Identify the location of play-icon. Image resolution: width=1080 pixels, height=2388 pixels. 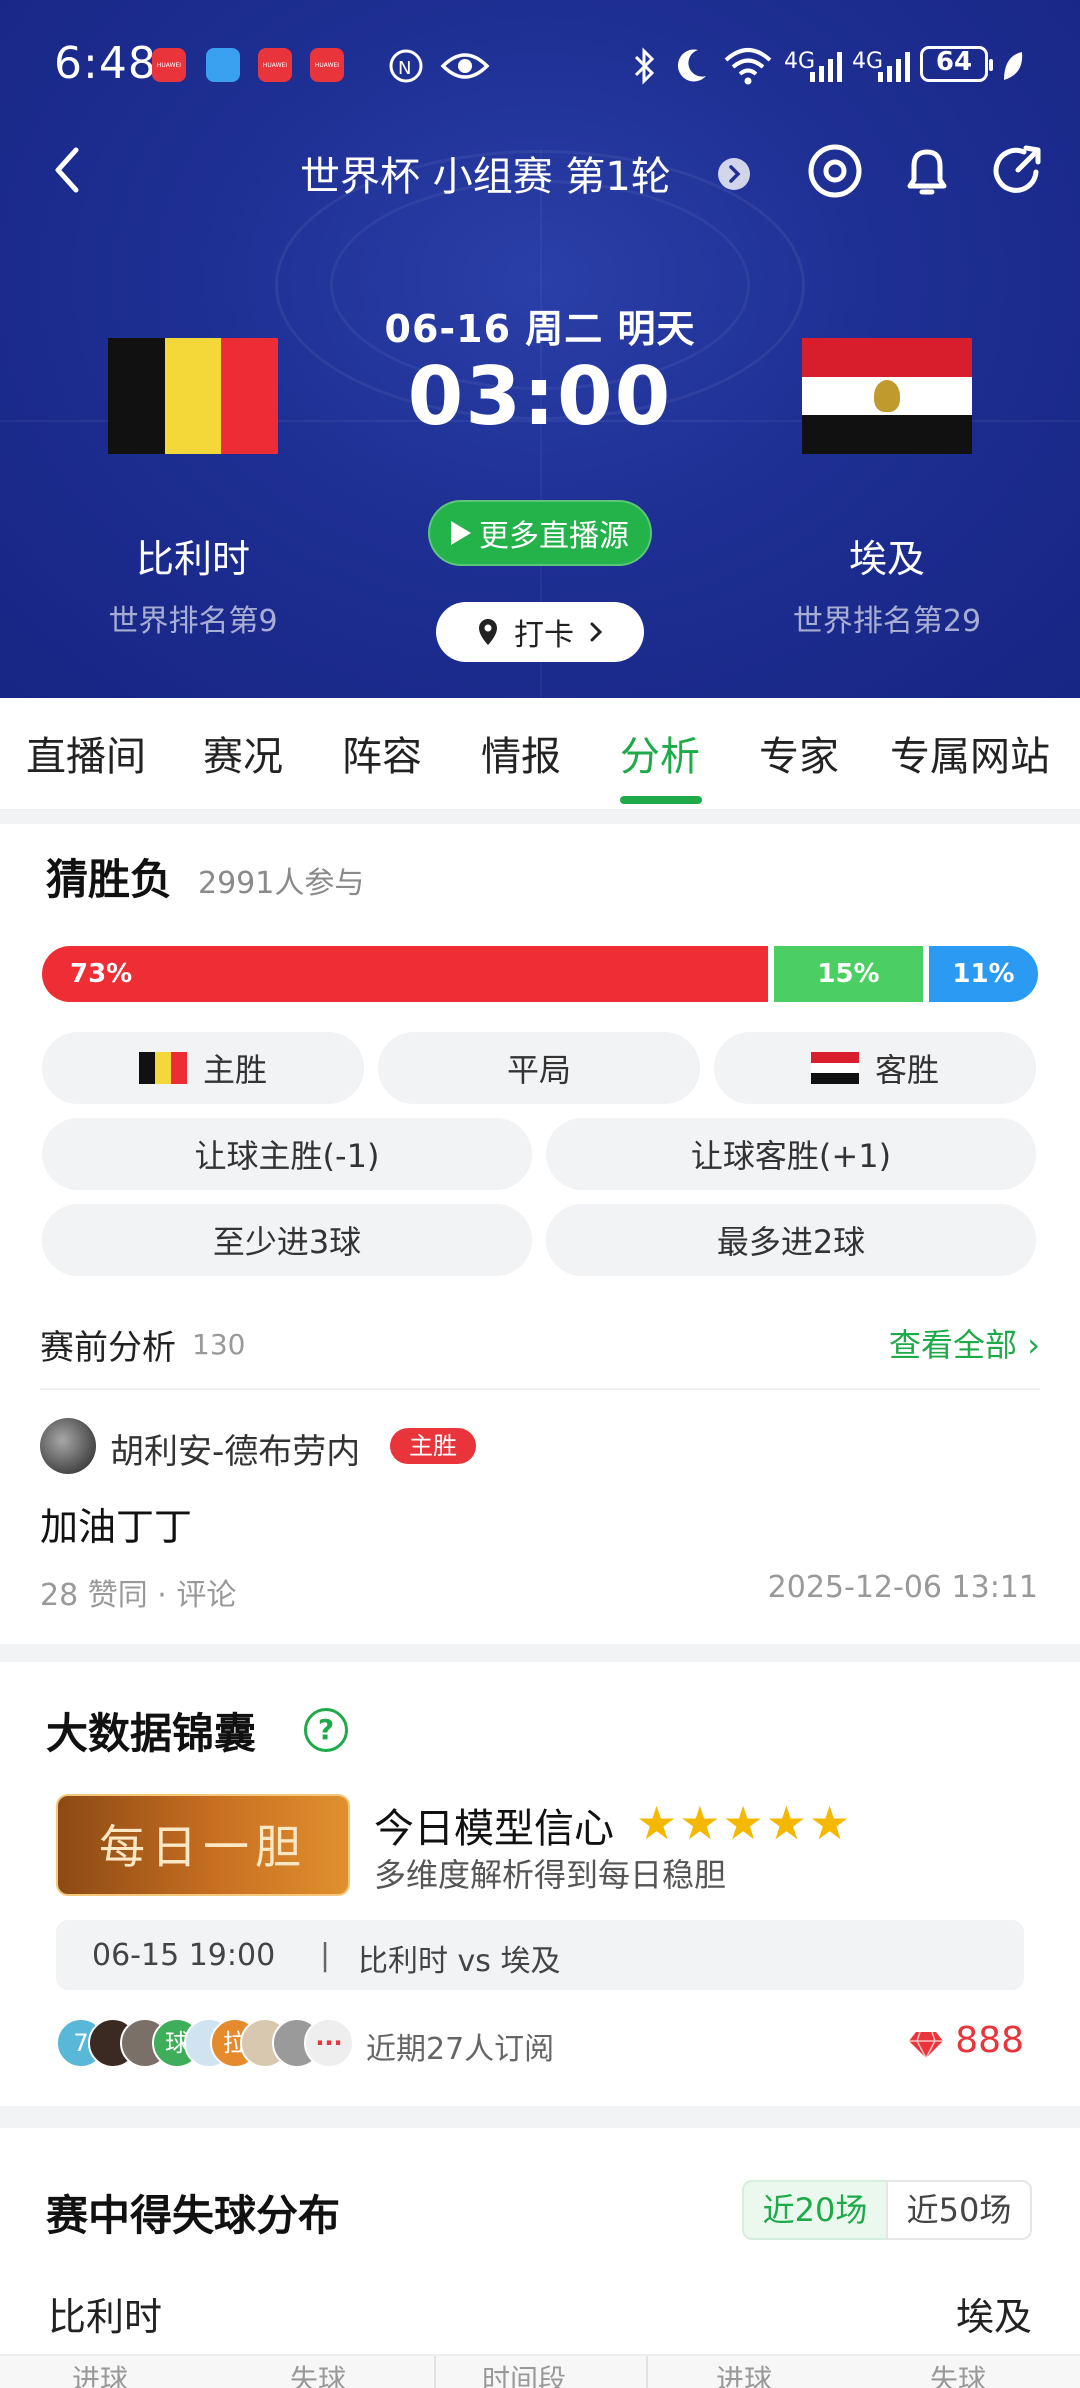
(461, 533).